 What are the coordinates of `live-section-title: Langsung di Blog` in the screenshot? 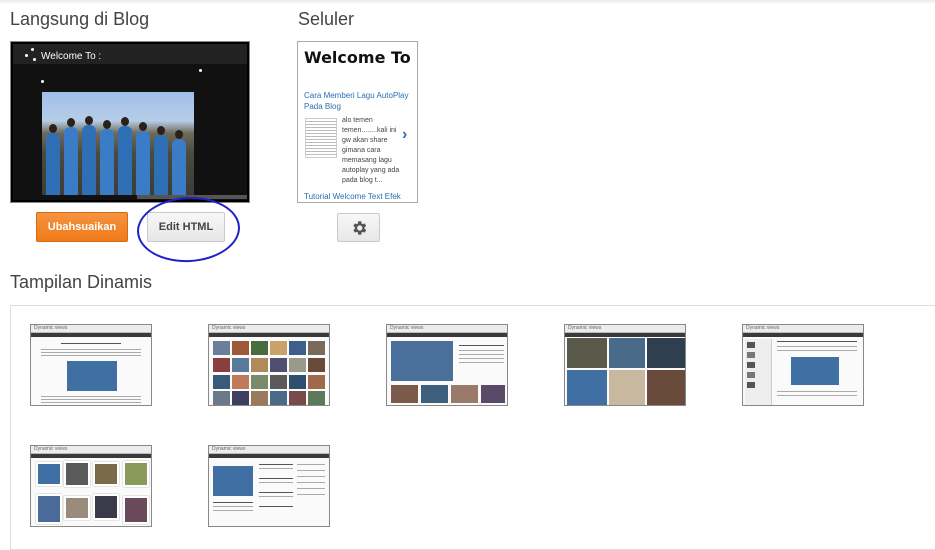 It's located at (80, 19).